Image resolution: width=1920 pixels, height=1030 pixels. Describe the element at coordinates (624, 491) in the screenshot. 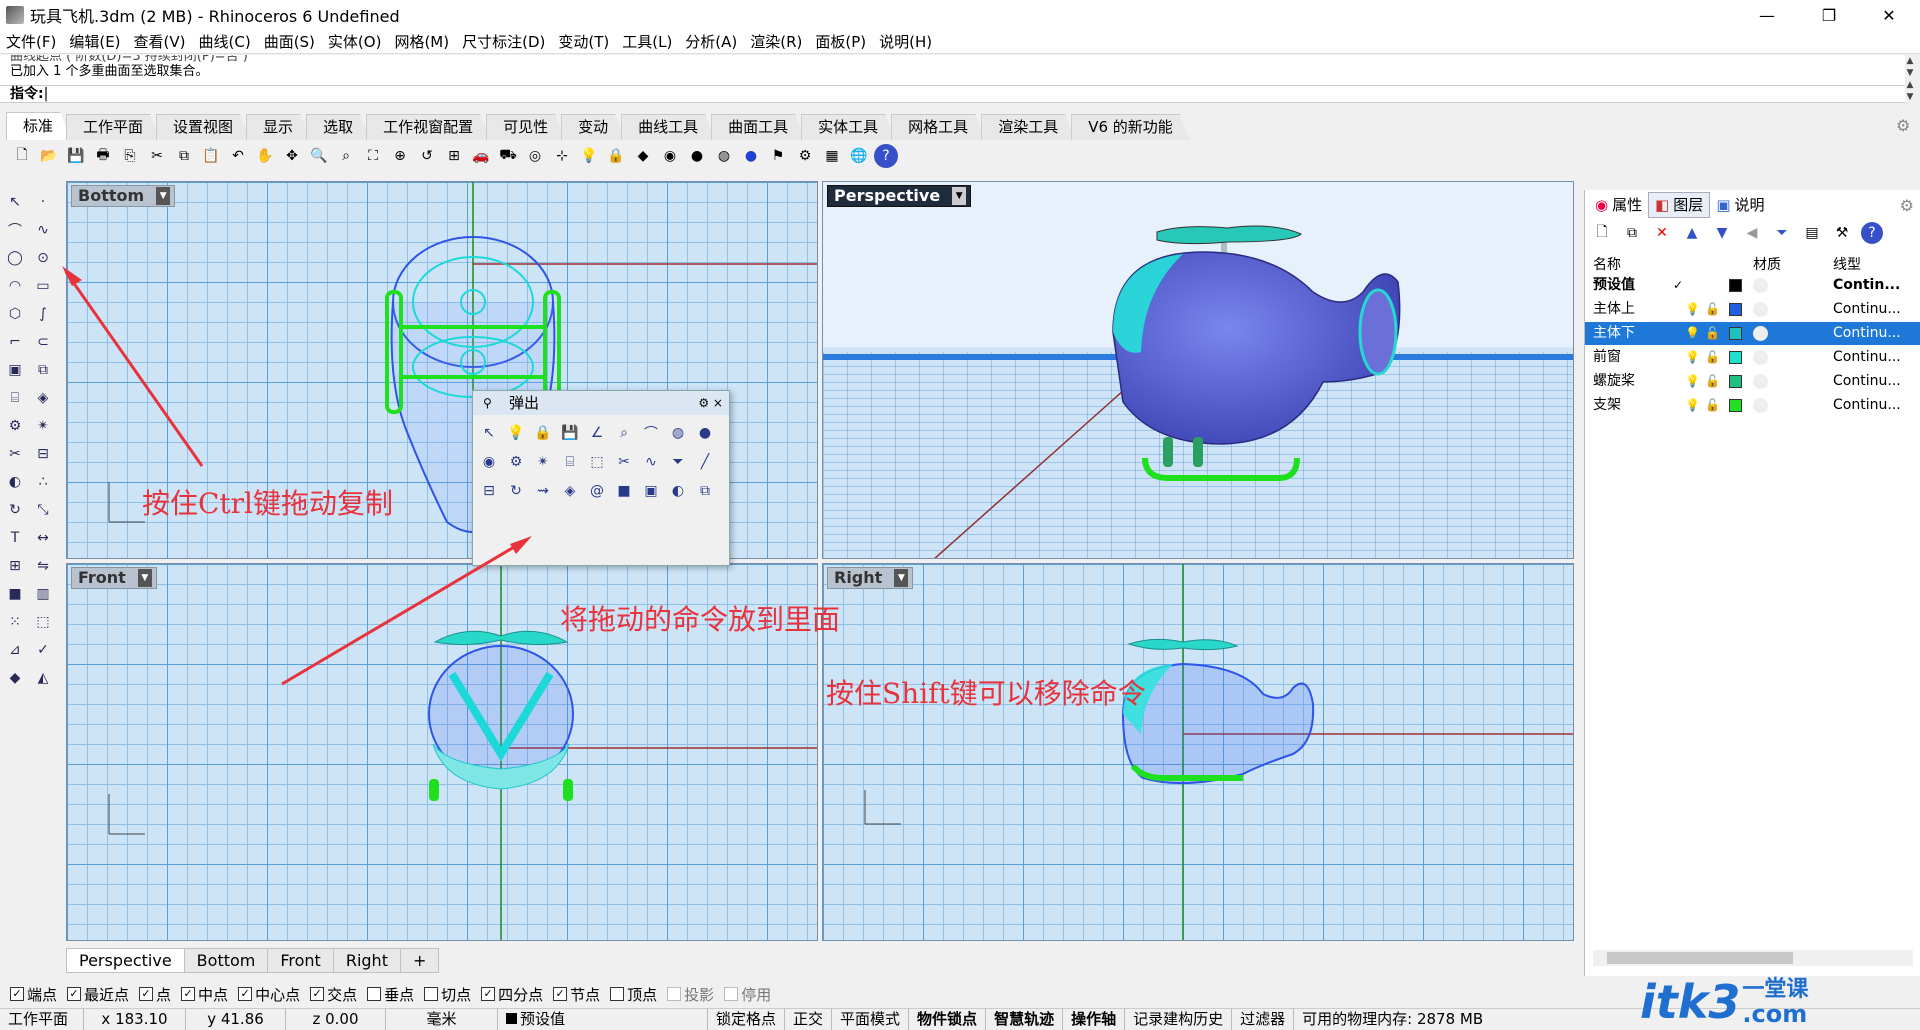

I see `box-icon: ■` at that location.